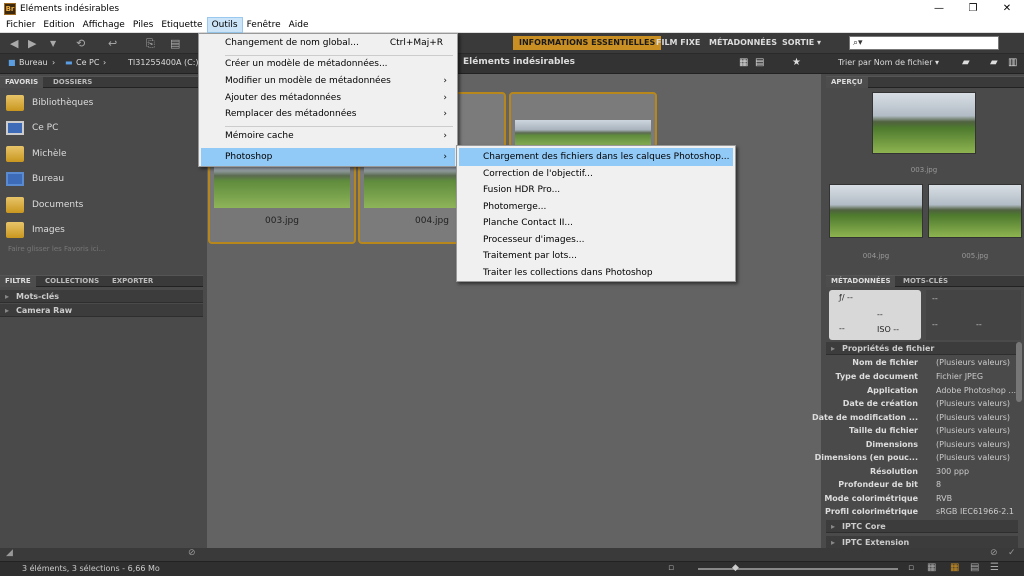 The height and width of the screenshot is (576, 1024). Describe the element at coordinates (931, 567) in the screenshot. I see `grid-lock-icon: ▦` at that location.